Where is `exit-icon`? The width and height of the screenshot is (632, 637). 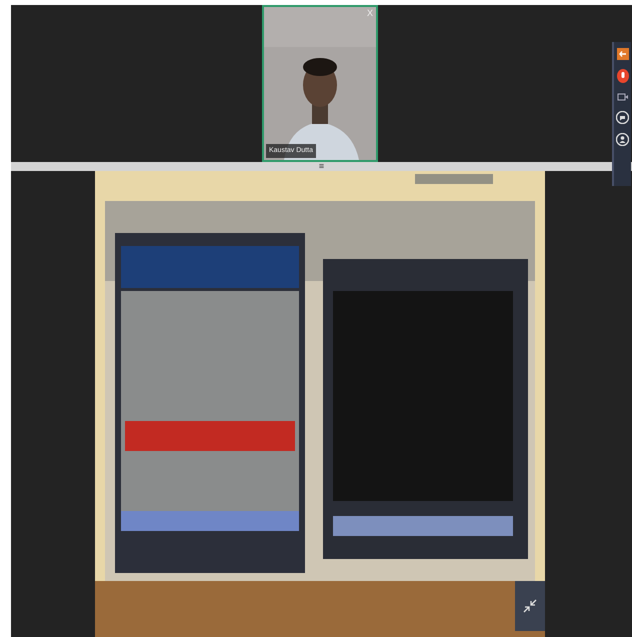 exit-icon is located at coordinates (622, 54).